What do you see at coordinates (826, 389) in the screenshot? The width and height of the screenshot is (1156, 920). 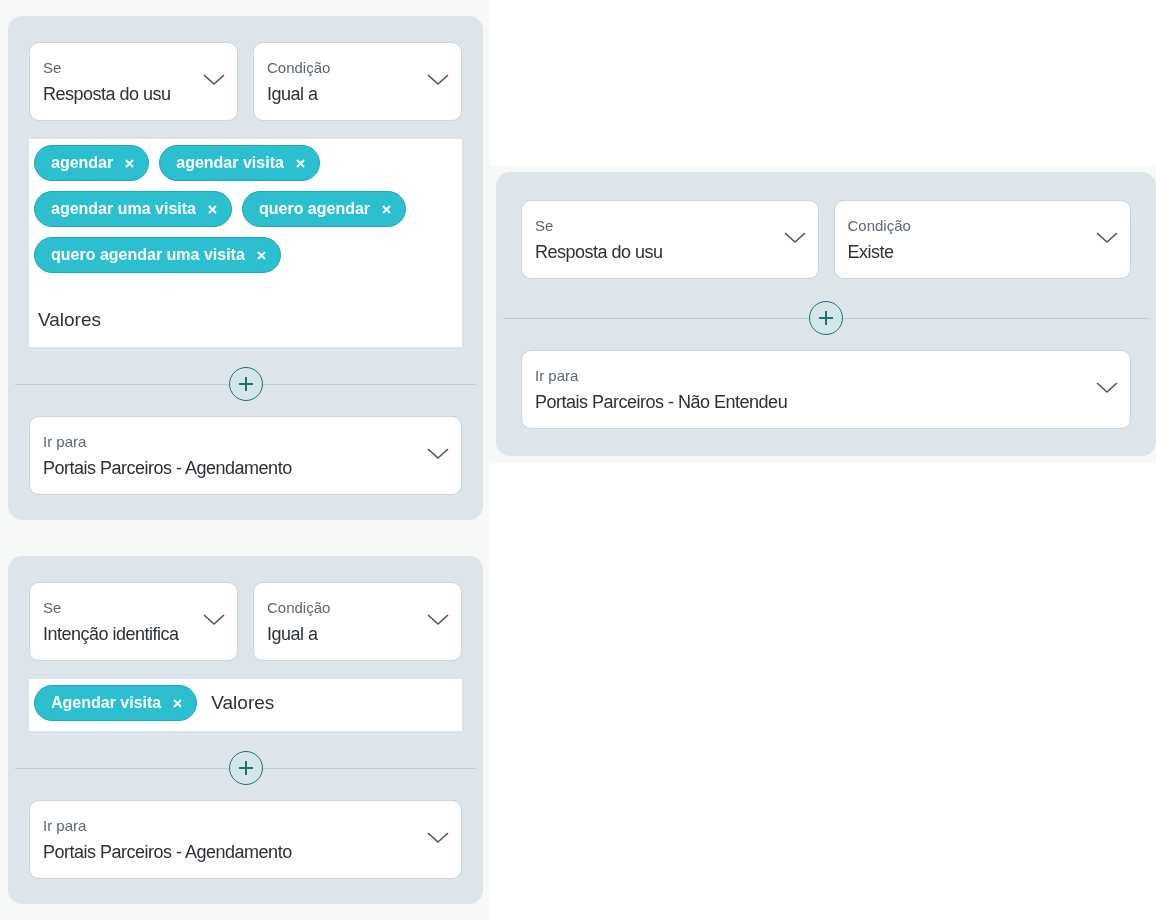 I see `dropdown-field: Ir para Portais Parceiros - Não Entendeu` at bounding box center [826, 389].